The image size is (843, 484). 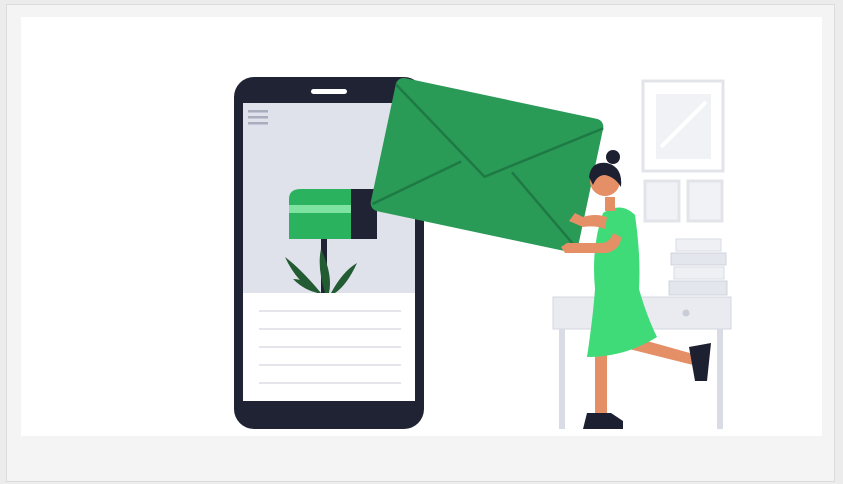 I want to click on neck, so click(x=610, y=204).